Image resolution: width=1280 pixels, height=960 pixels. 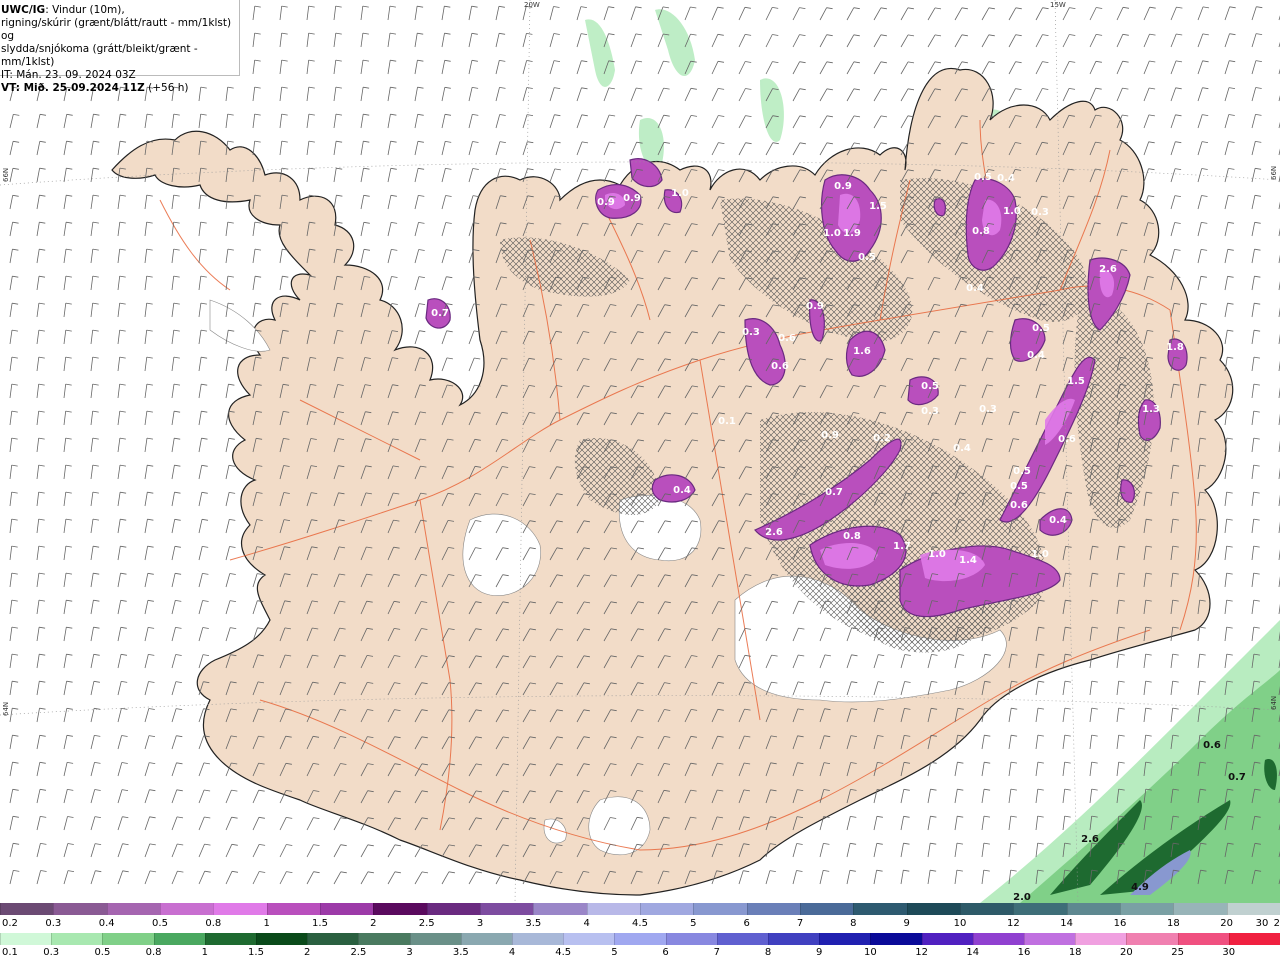 I want to click on legend-tick-label: 0.5, so click(x=160, y=923).